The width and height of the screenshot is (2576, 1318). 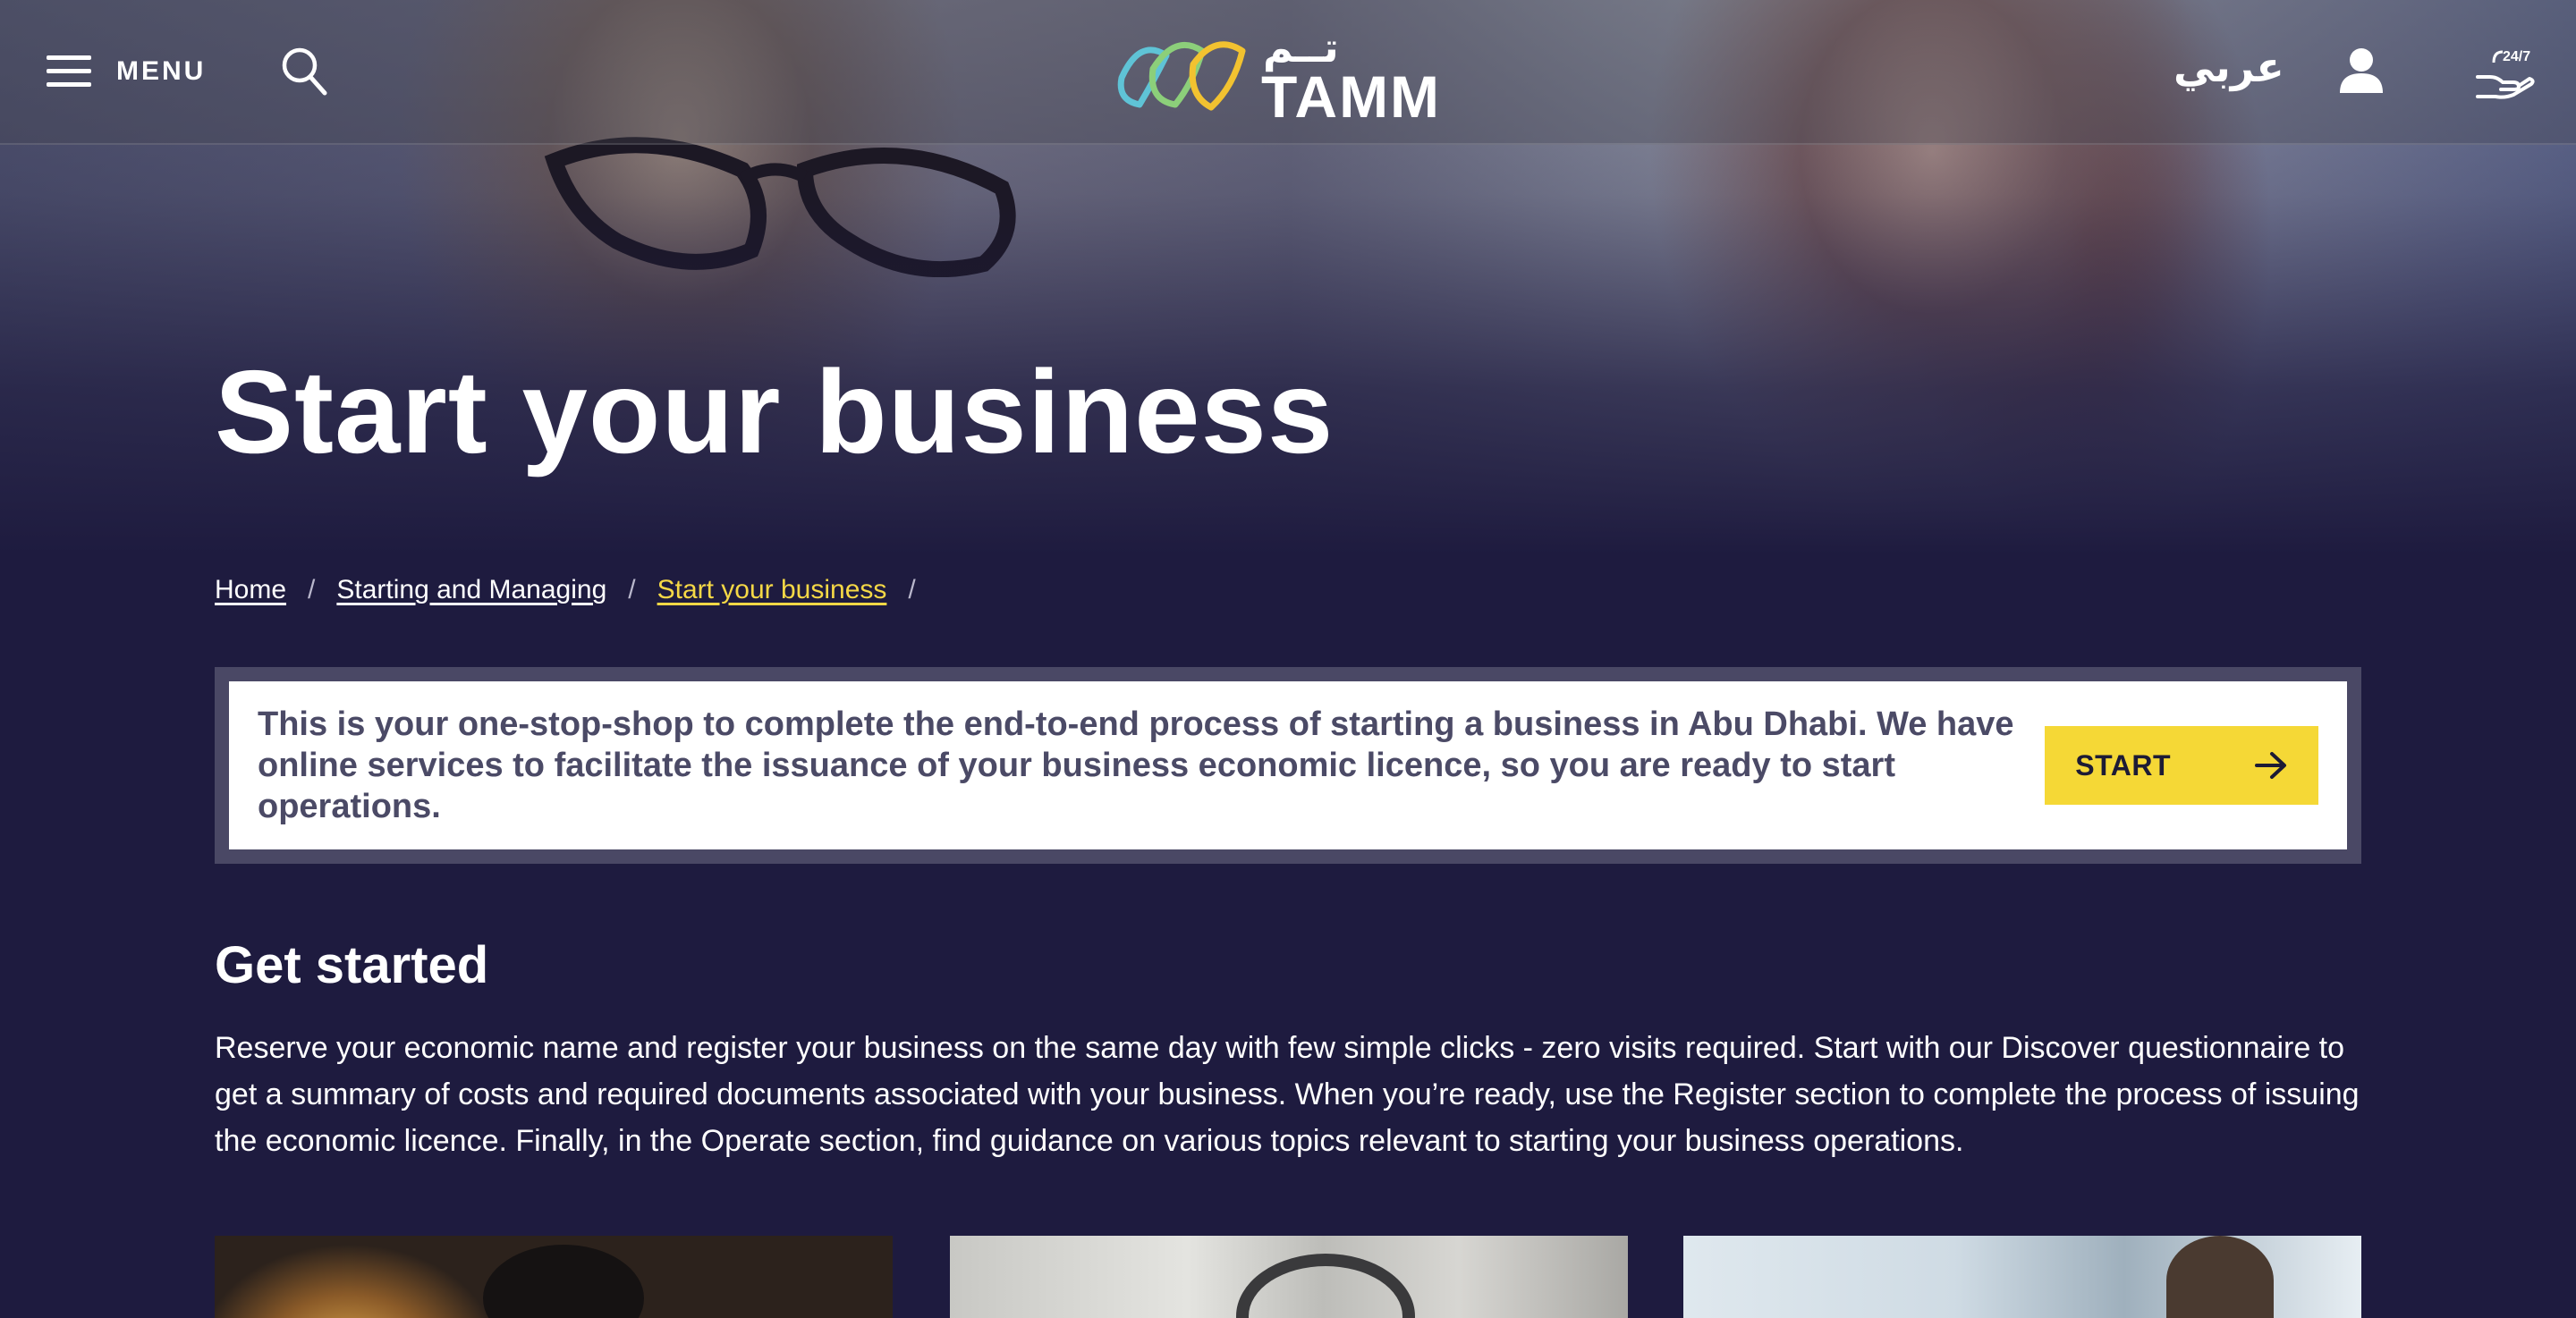 I want to click on support-24-7-icon: 24/7, so click(x=2505, y=74).